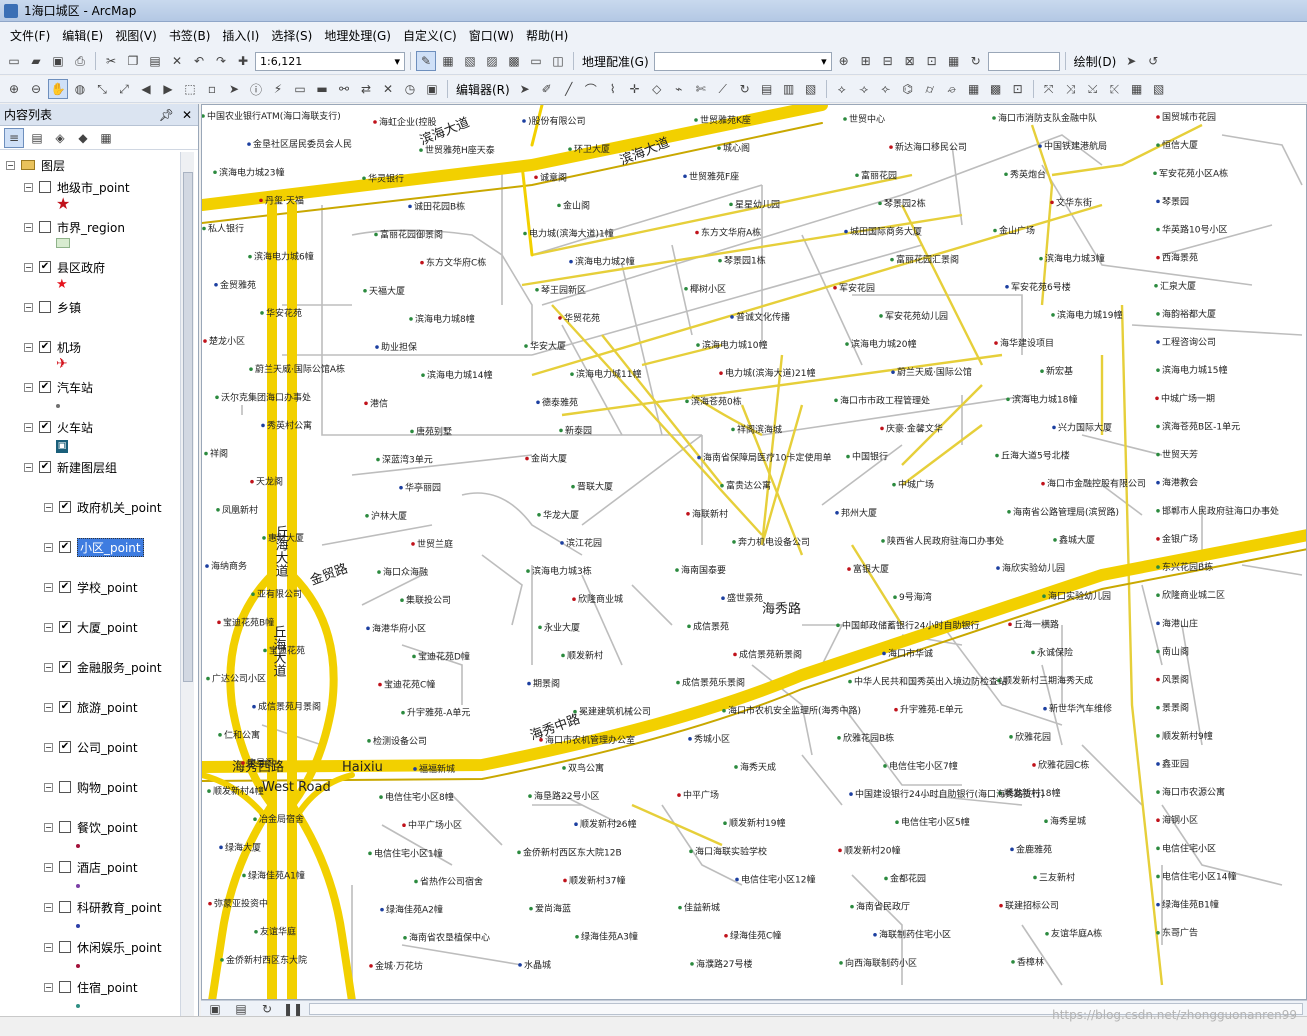 This screenshot has height=1036, width=1307. I want to click on rotate-feature-icon: ↻, so click(745, 89).